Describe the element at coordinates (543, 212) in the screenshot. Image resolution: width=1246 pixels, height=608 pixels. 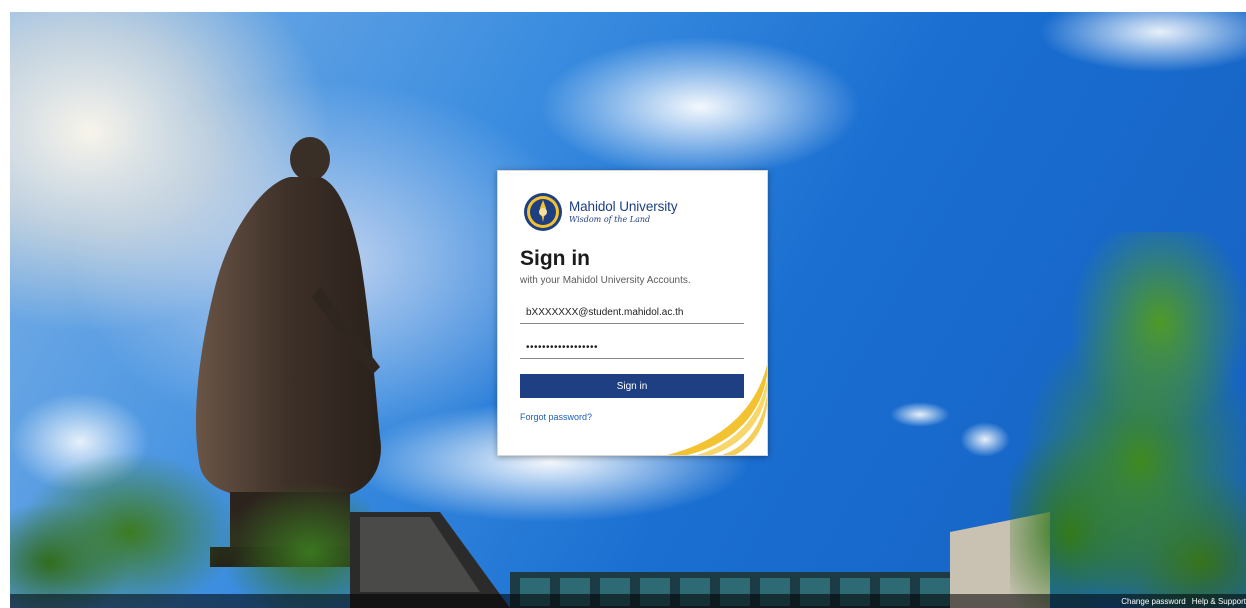
I see `university-seal-icon` at that location.